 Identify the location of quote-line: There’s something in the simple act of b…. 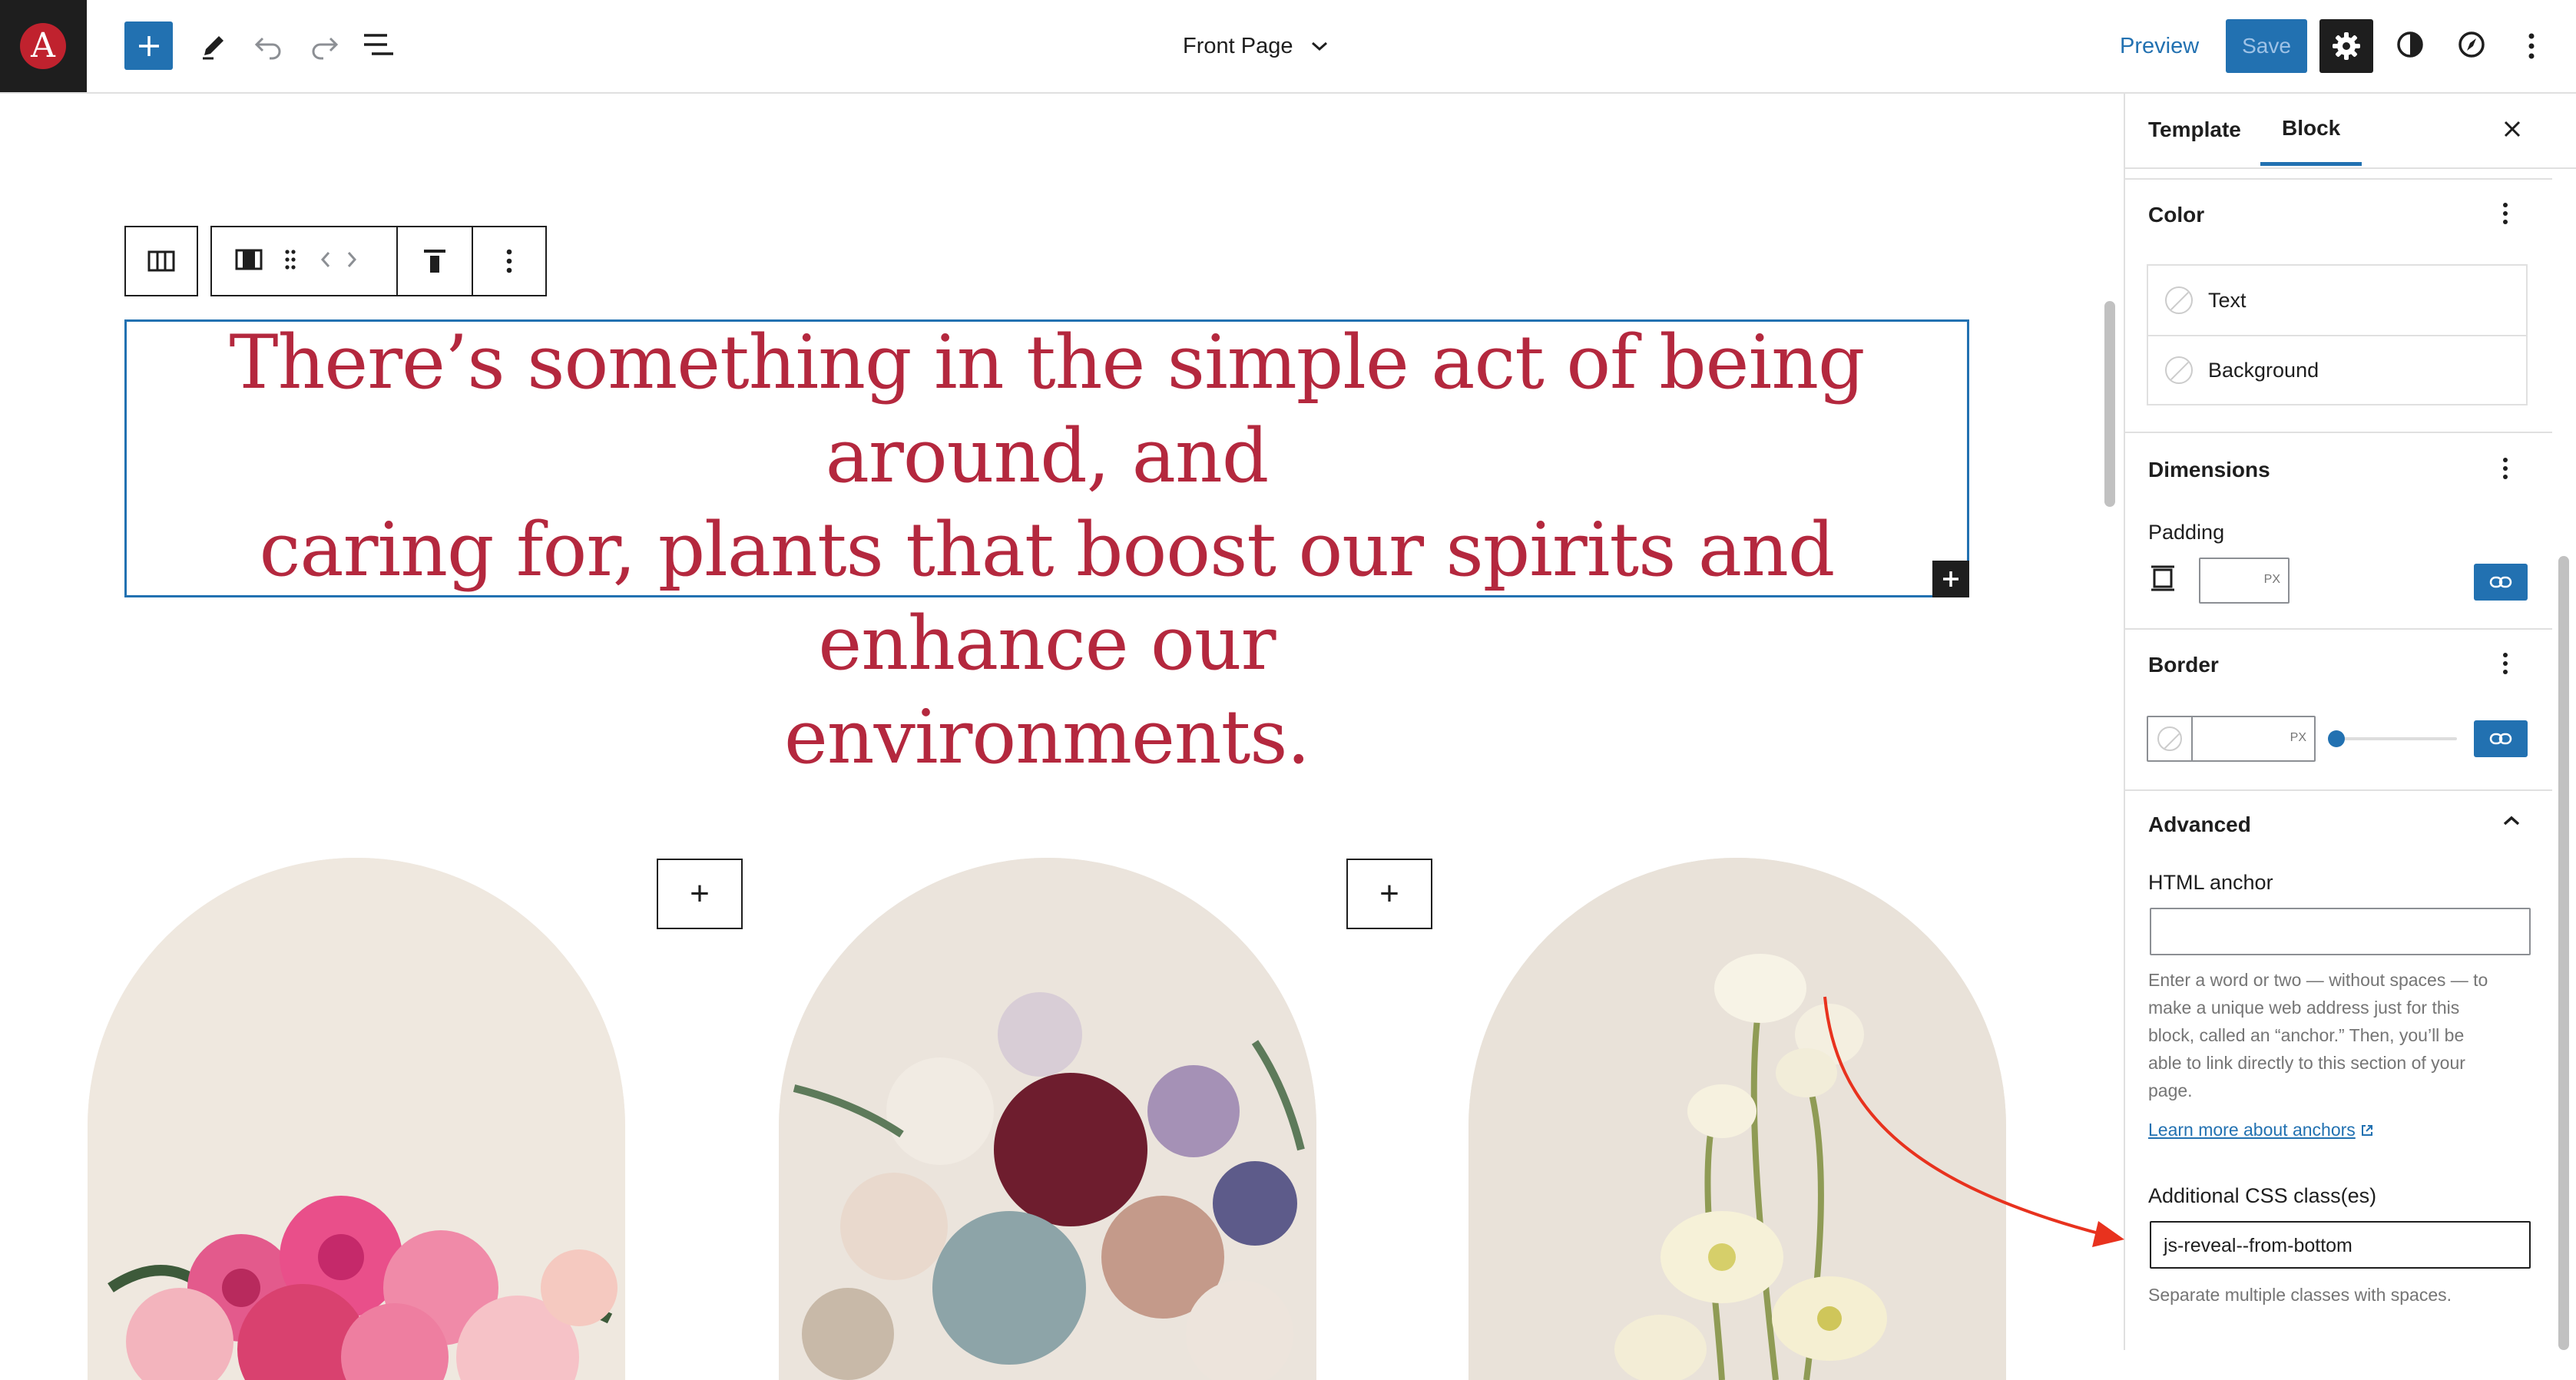
(1047, 409).